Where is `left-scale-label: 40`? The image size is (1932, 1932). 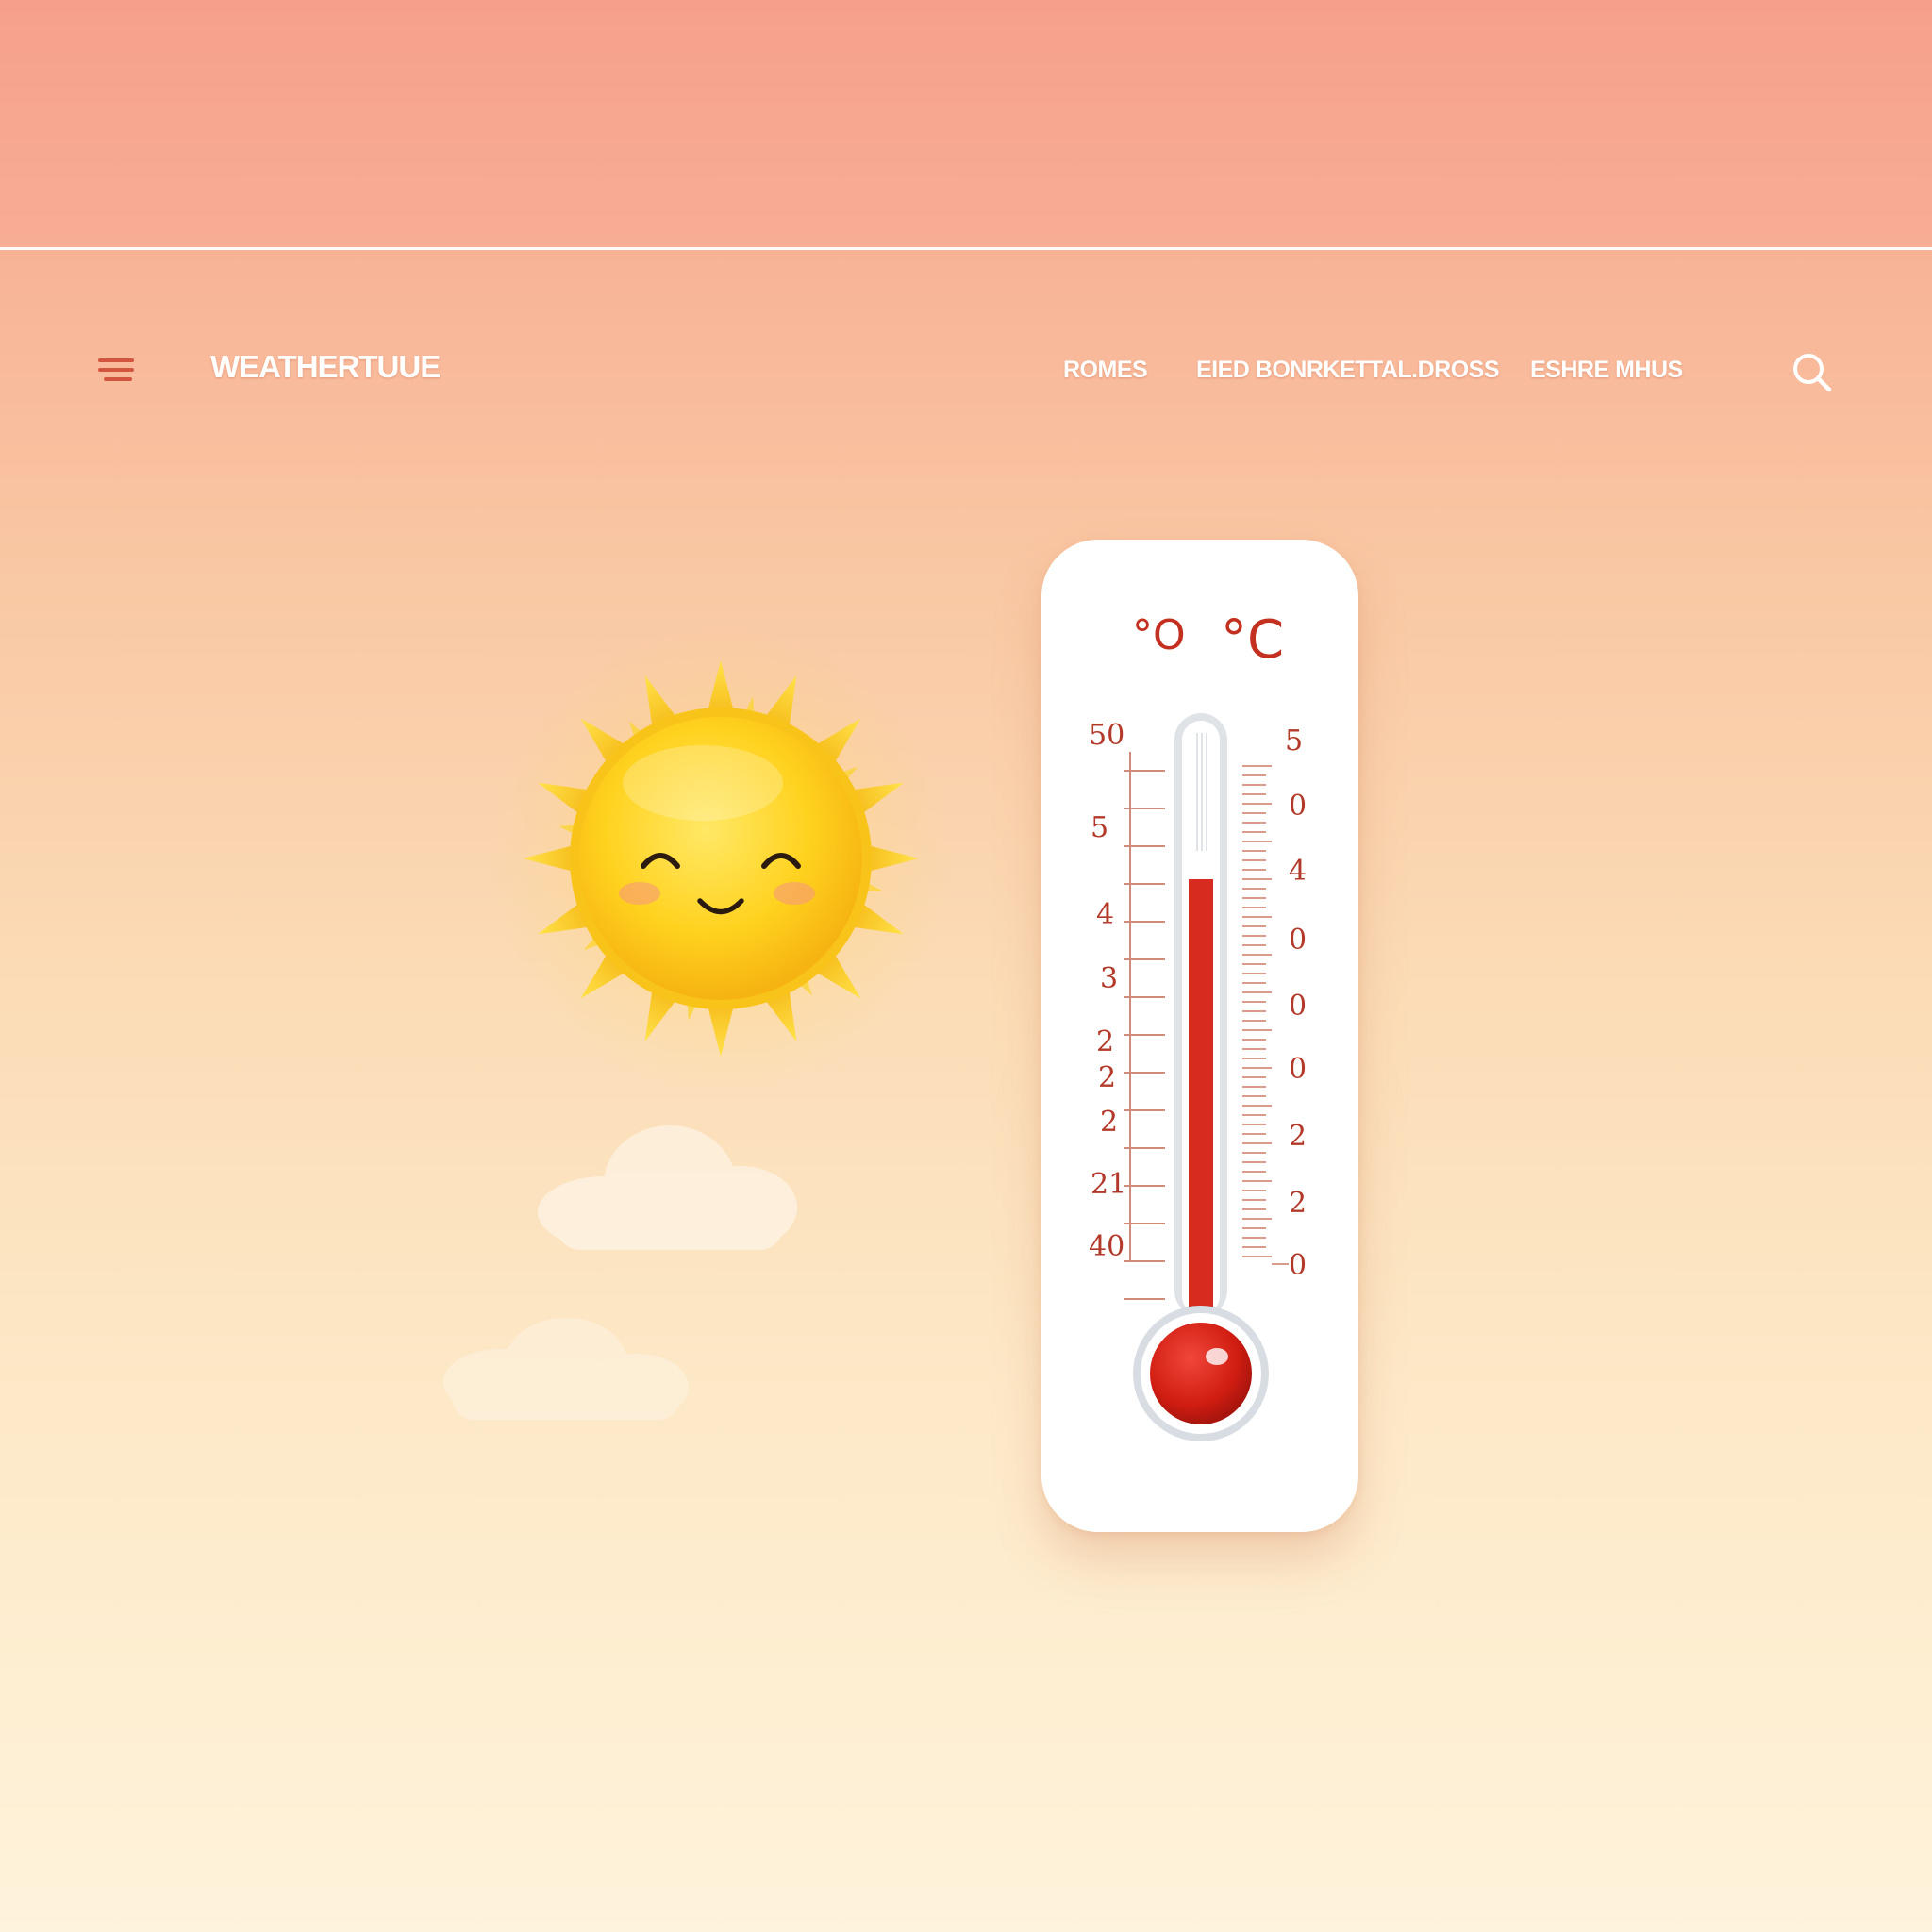
left-scale-label: 40 is located at coordinates (1107, 1246).